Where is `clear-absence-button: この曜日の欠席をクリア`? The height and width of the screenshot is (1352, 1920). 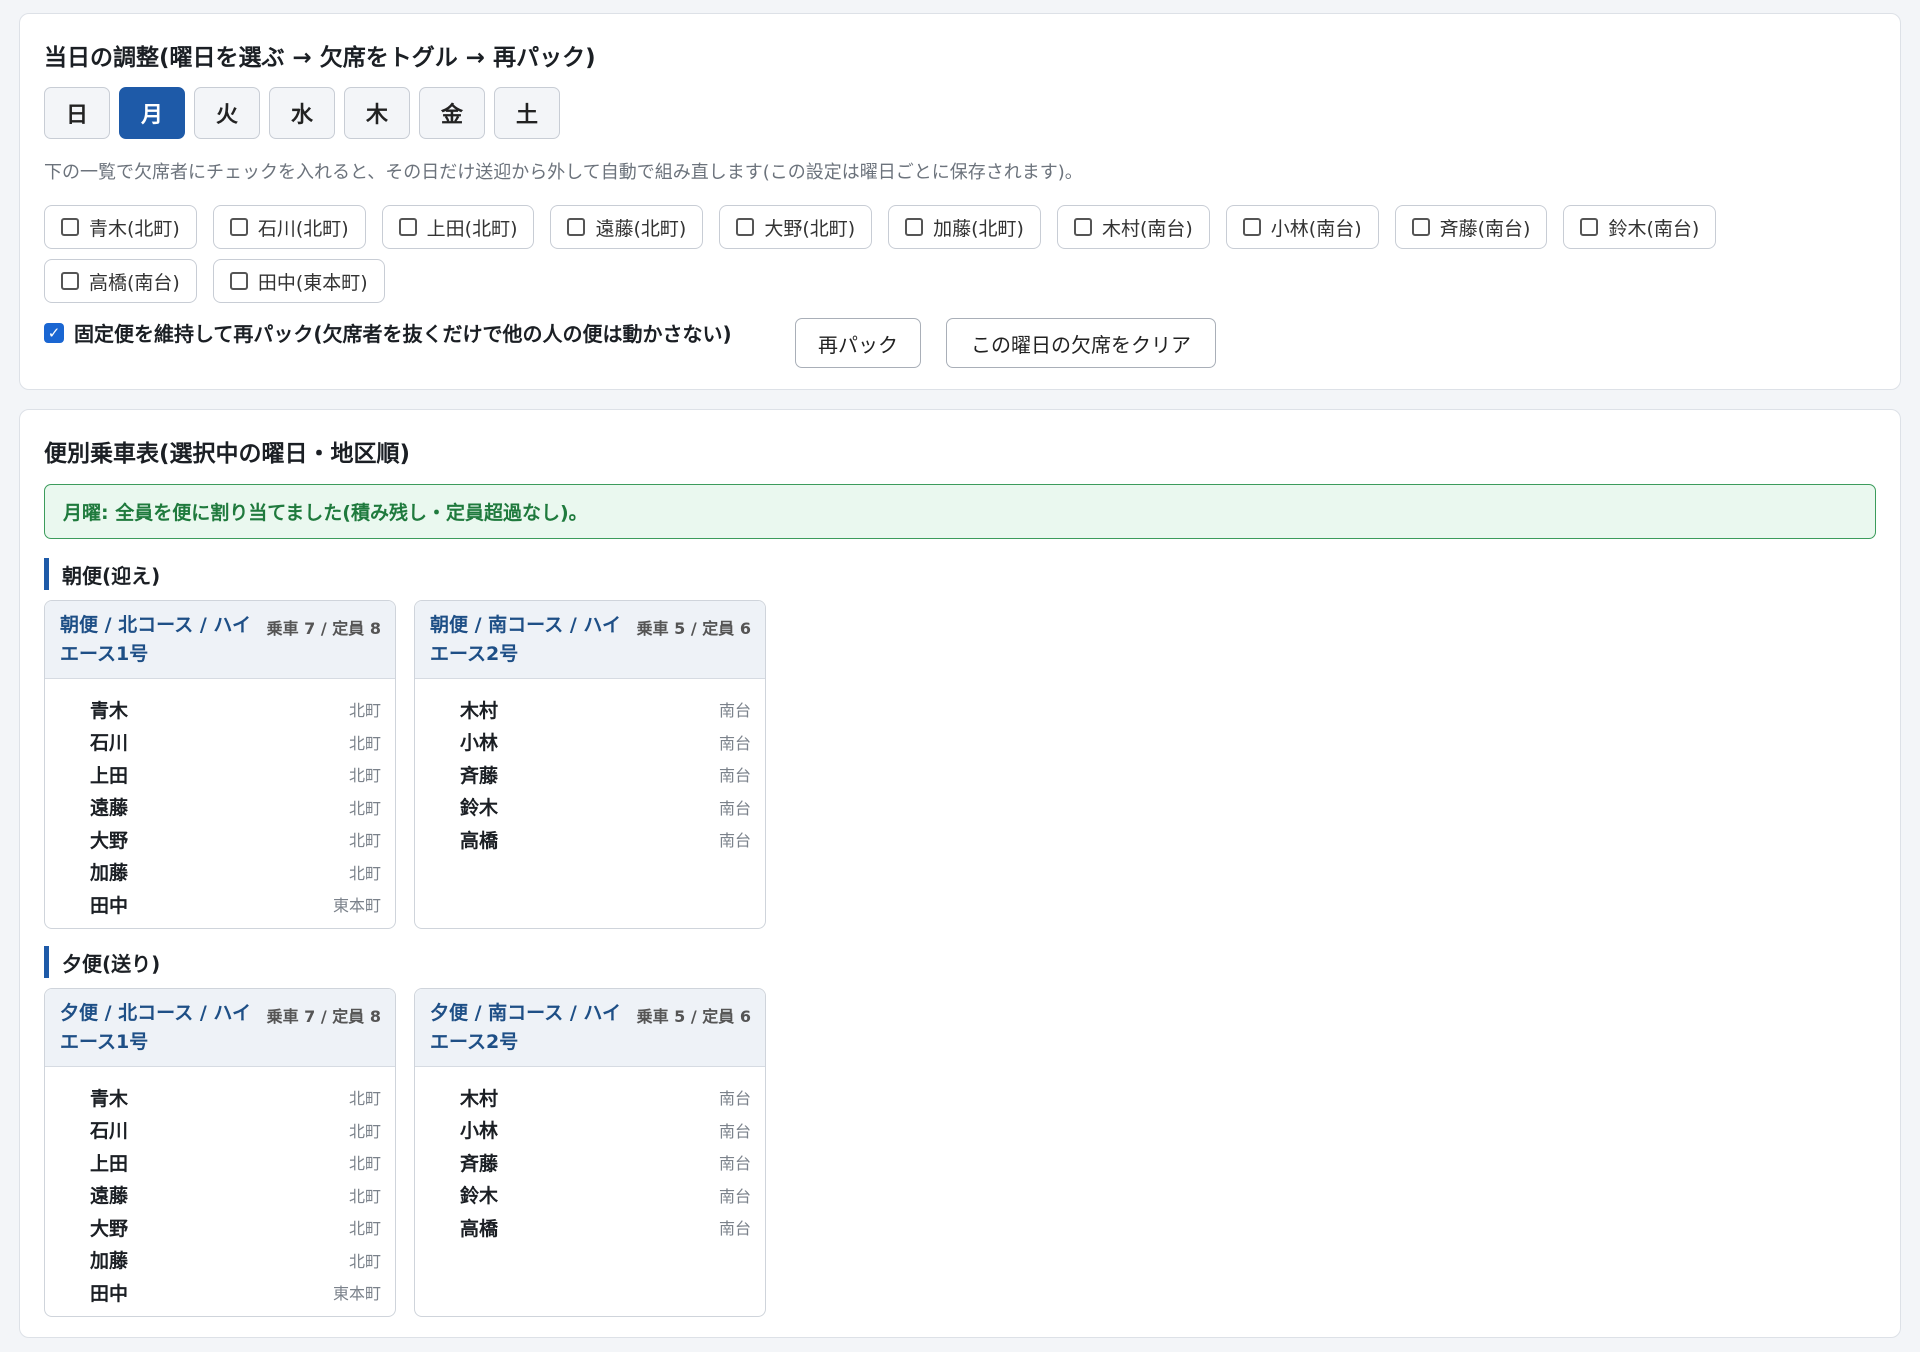
clear-absence-button: この曜日の欠席をクリア is located at coordinates (1081, 343).